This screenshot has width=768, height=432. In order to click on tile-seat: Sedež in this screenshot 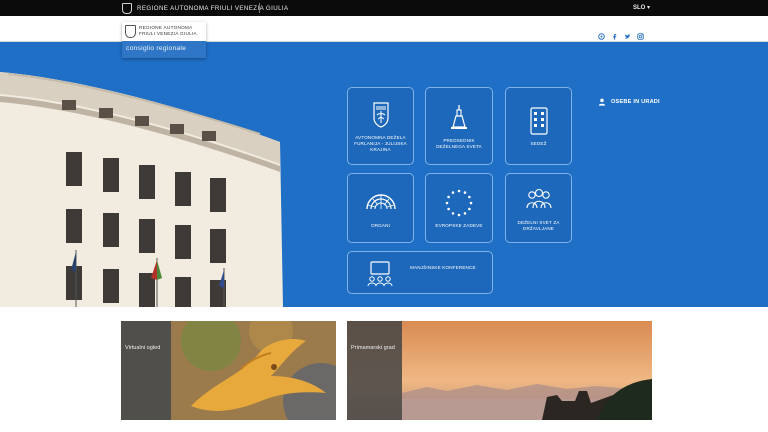, I will do `click(538, 126)`.